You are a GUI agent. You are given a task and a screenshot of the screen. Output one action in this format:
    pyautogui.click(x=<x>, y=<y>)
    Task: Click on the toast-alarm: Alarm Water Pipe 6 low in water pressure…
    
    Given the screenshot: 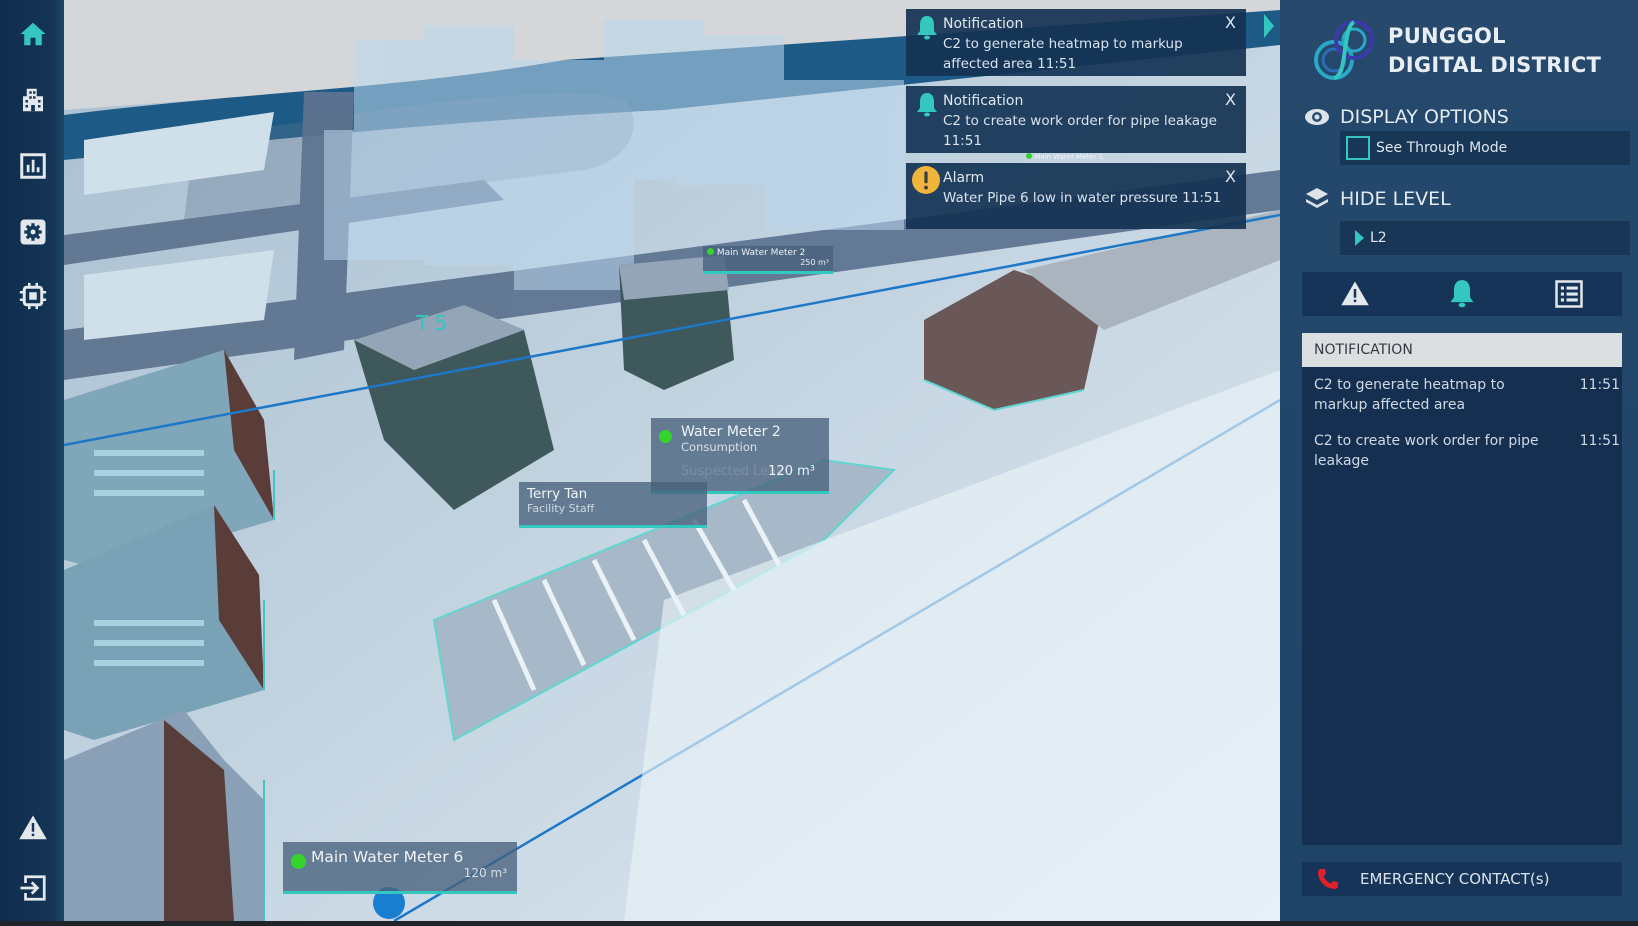 What is the action you would take?
    pyautogui.click(x=1076, y=196)
    